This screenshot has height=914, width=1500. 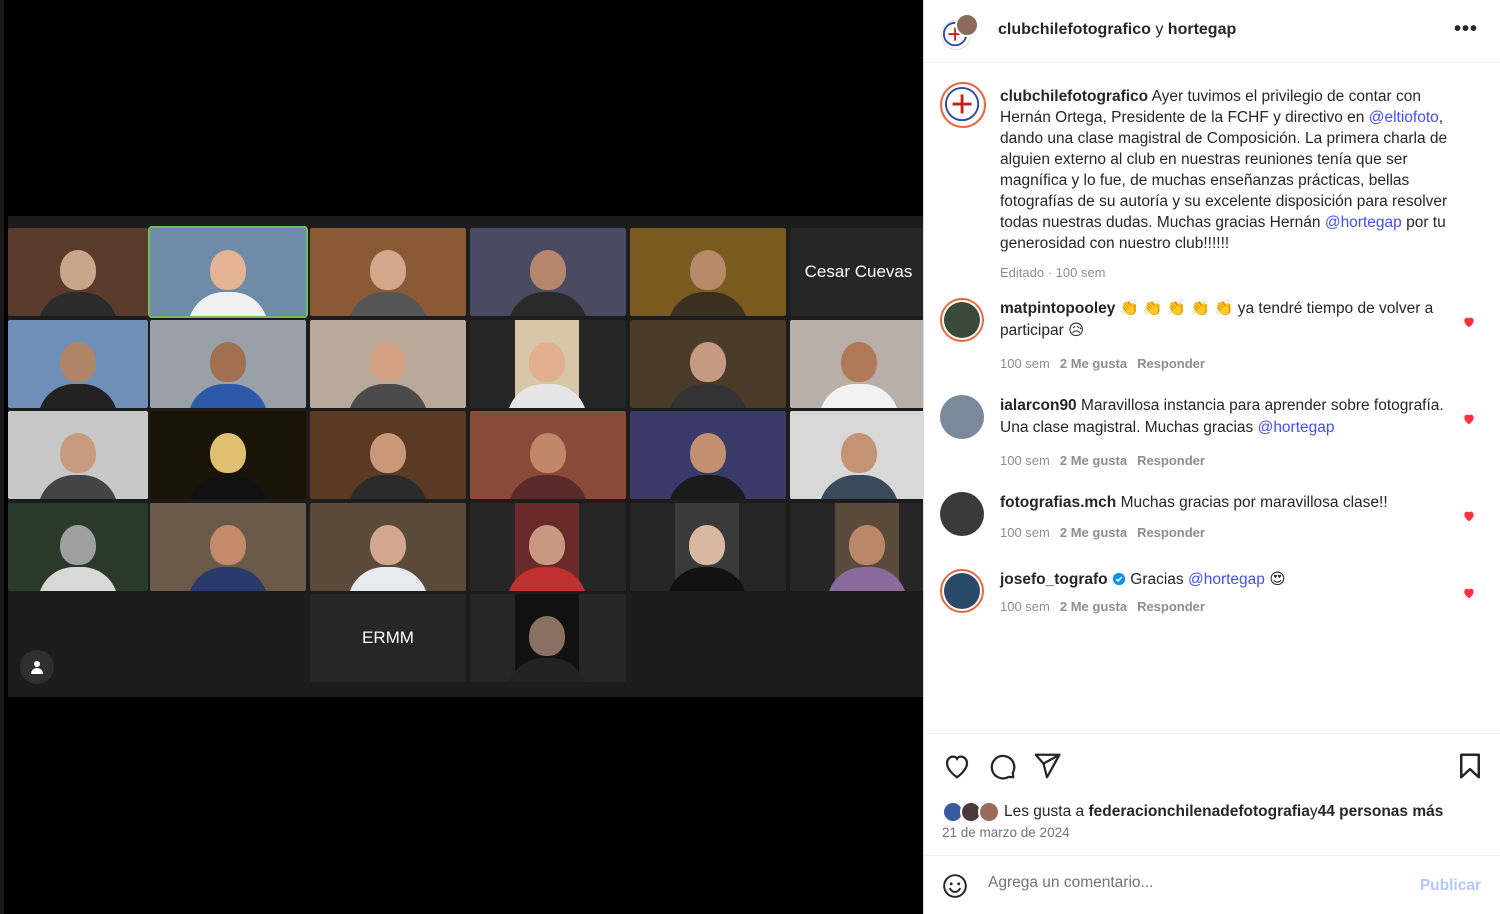 I want to click on participant-name: Cesar Cuevas, so click(x=858, y=271).